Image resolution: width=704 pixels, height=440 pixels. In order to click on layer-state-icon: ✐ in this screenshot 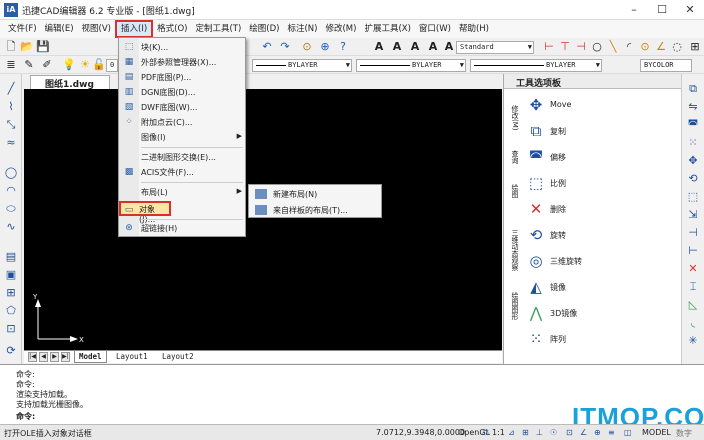, I will do `click(47, 65)`.